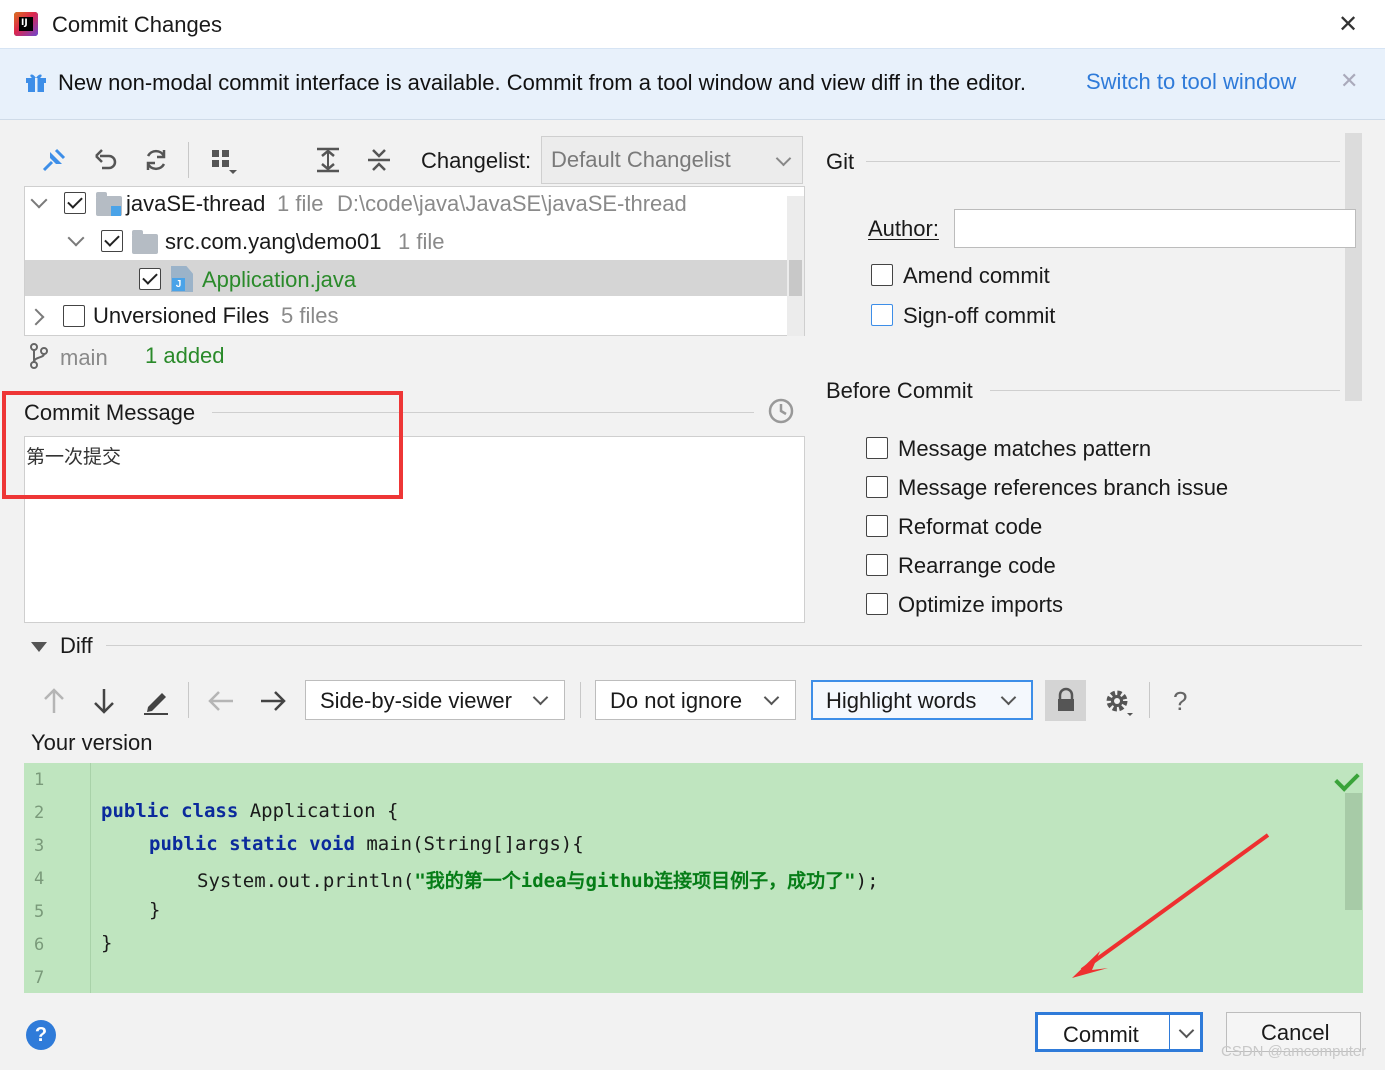  What do you see at coordinates (39, 945) in the screenshot?
I see `line-number: 6` at bounding box center [39, 945].